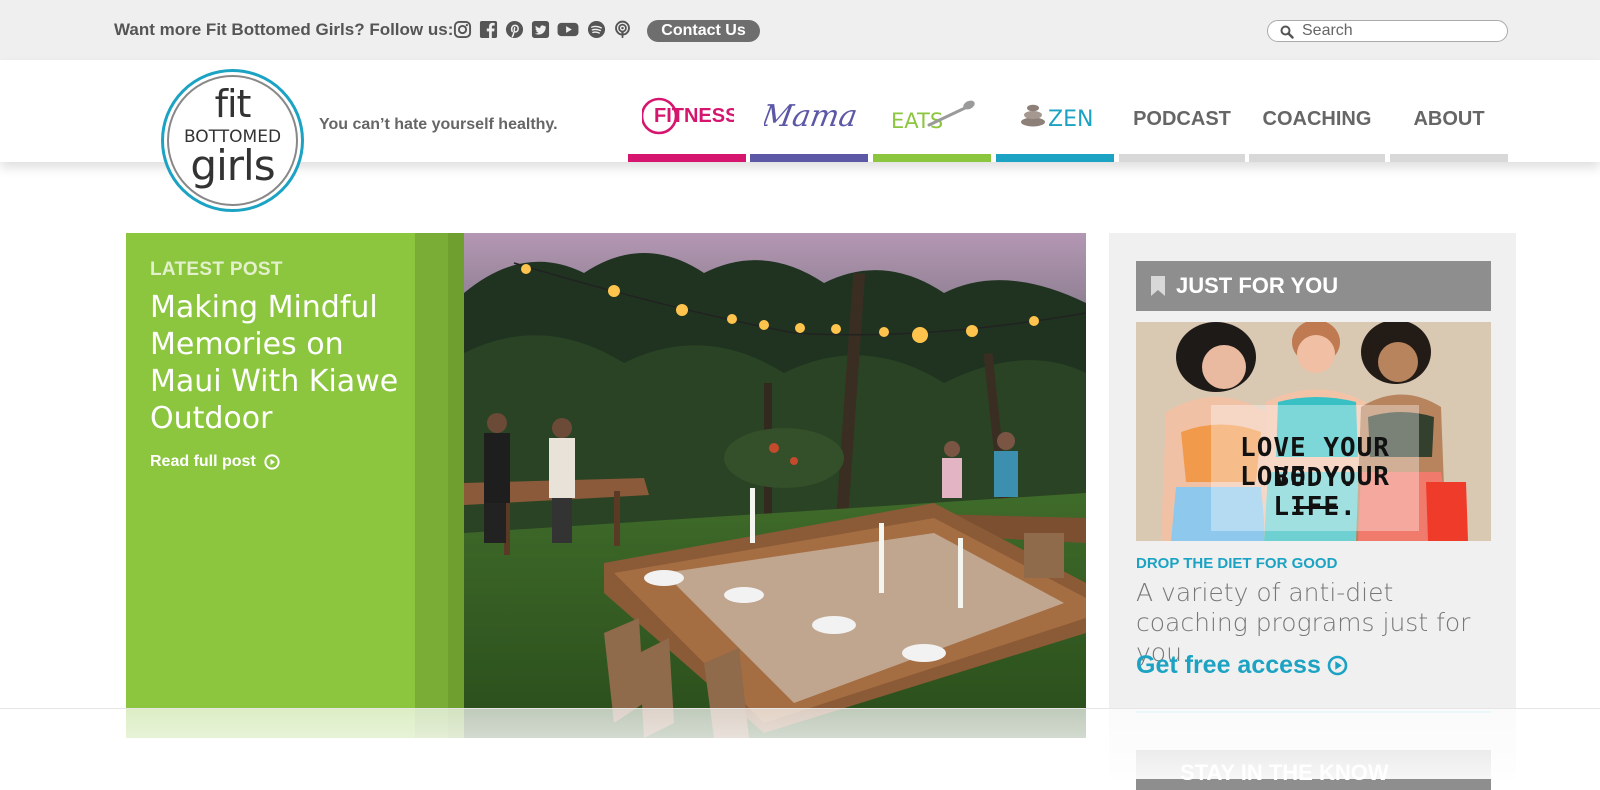  Describe the element at coordinates (438, 124) in the screenshot. I see `site-tagline: You can’t hate yourself healthy.` at that location.